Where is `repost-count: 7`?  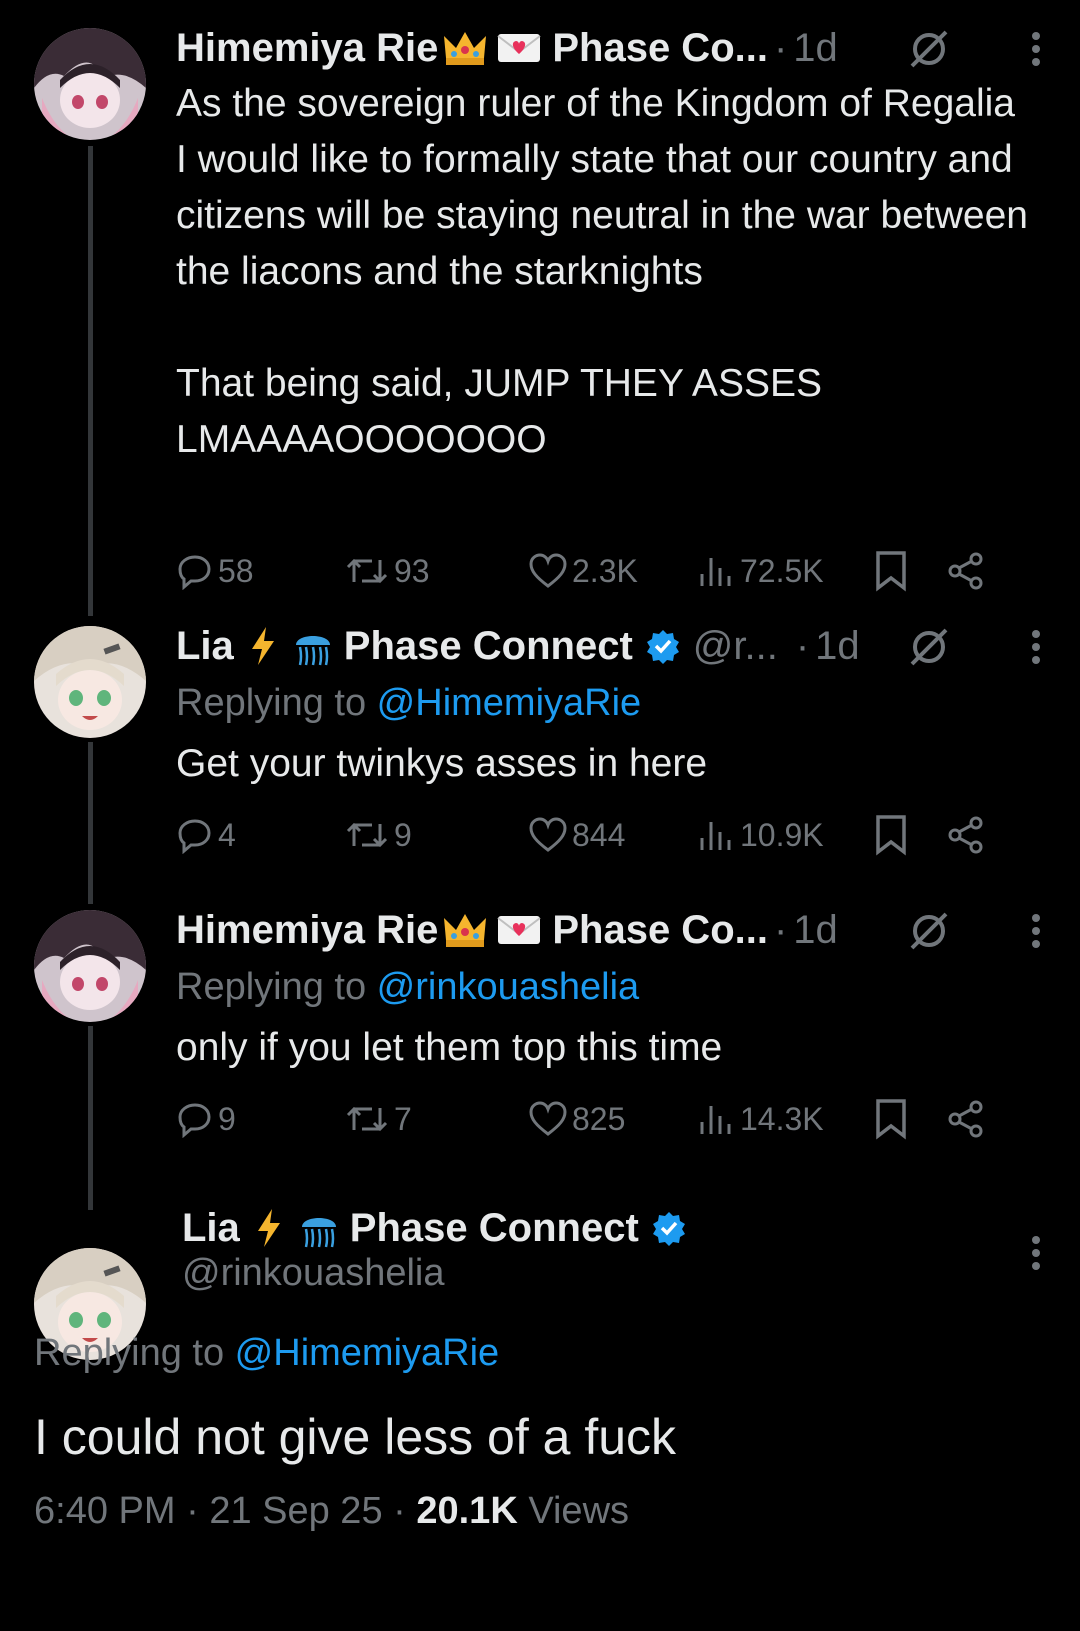 repost-count: 7 is located at coordinates (403, 1118).